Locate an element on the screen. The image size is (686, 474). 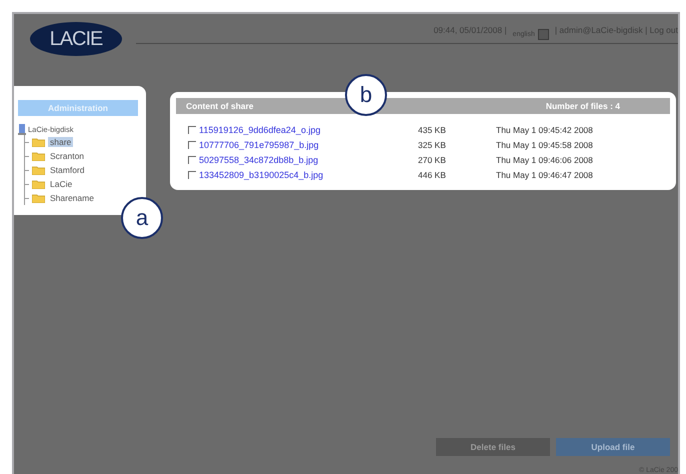
file-link: 50297558_34c872db8b_b.jpg is located at coordinates (258, 159).